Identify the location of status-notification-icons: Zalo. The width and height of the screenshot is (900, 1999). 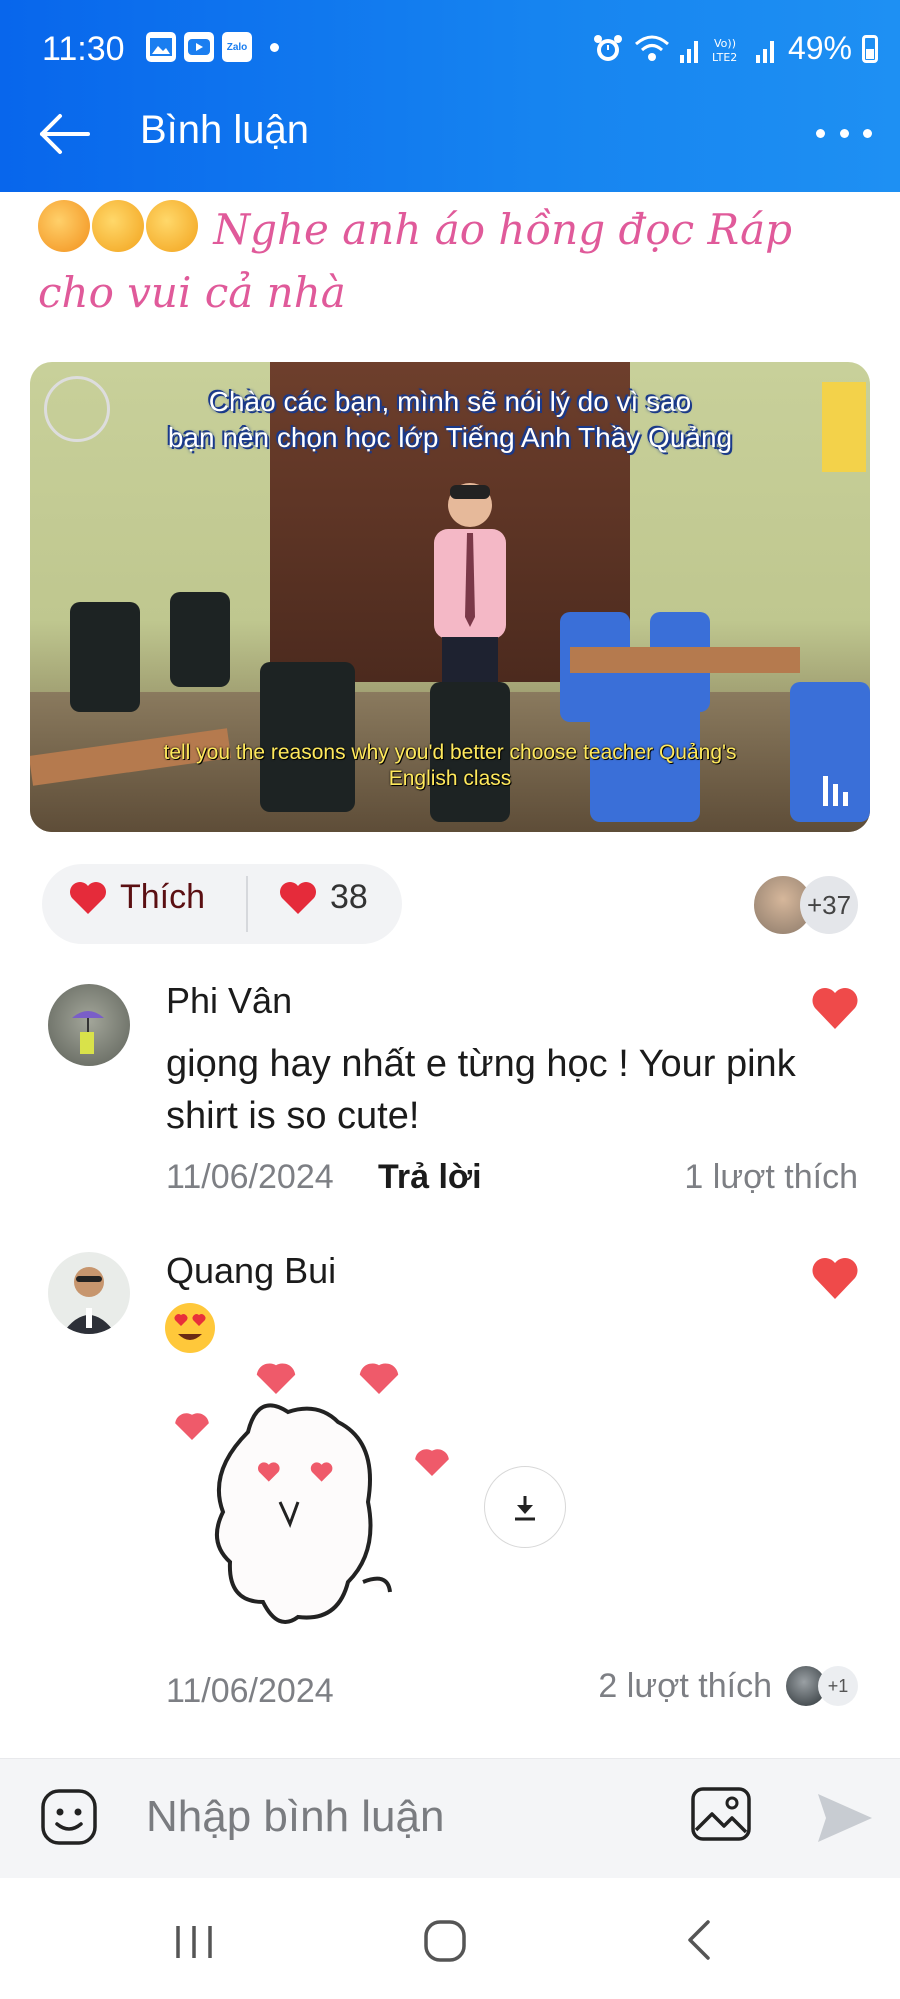
(212, 47).